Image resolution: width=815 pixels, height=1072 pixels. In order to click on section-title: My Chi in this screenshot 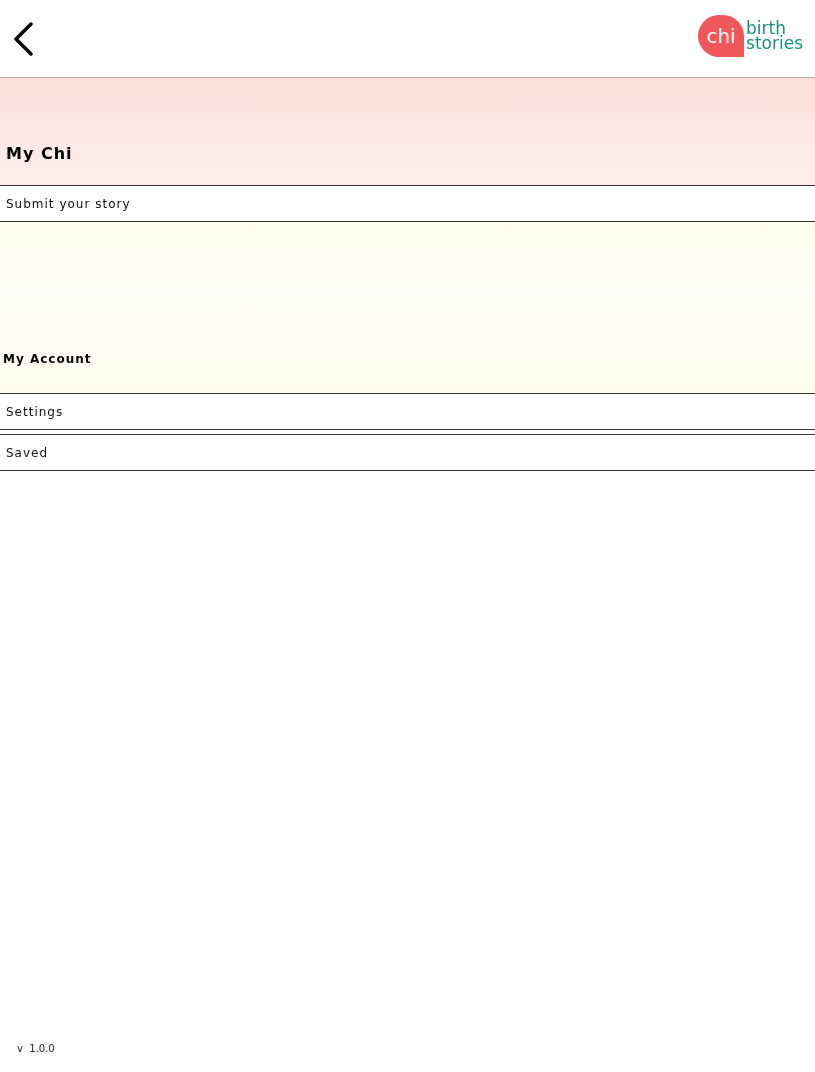, I will do `click(39, 154)`.